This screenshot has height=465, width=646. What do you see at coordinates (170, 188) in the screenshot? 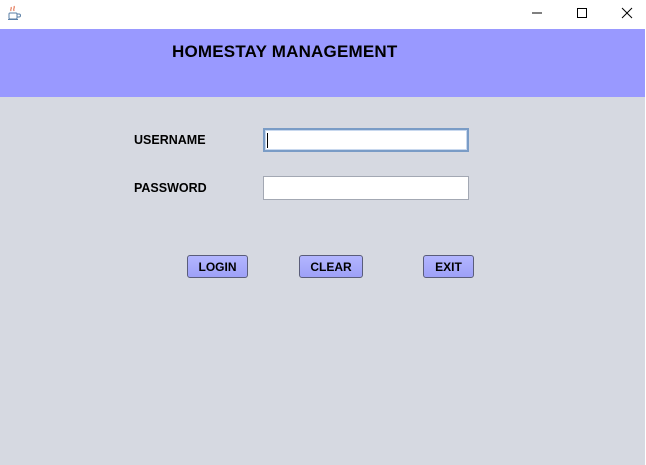
I see `password-label: PASSWORD` at bounding box center [170, 188].